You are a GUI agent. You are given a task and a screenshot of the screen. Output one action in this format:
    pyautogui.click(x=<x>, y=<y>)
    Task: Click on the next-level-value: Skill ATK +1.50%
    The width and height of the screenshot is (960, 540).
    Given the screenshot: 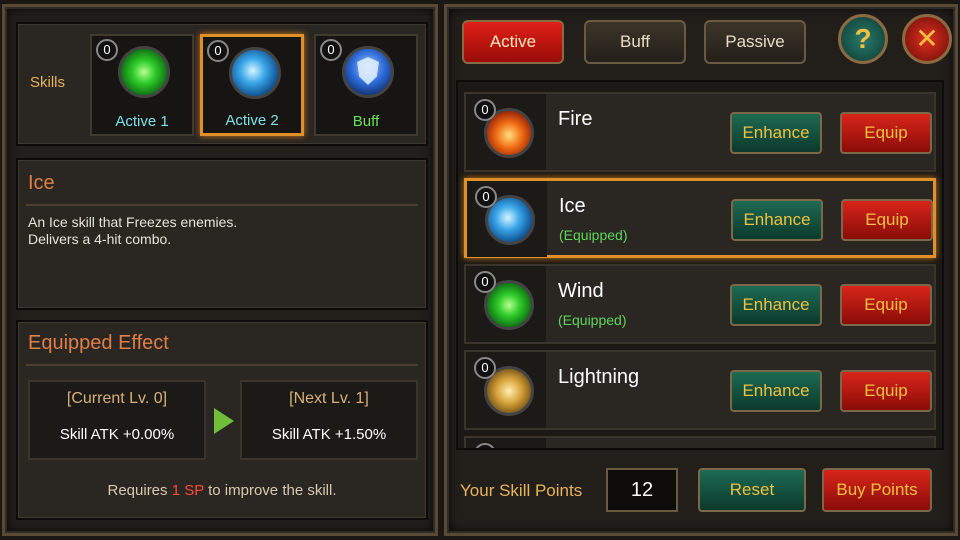 What is the action you would take?
    pyautogui.click(x=329, y=434)
    